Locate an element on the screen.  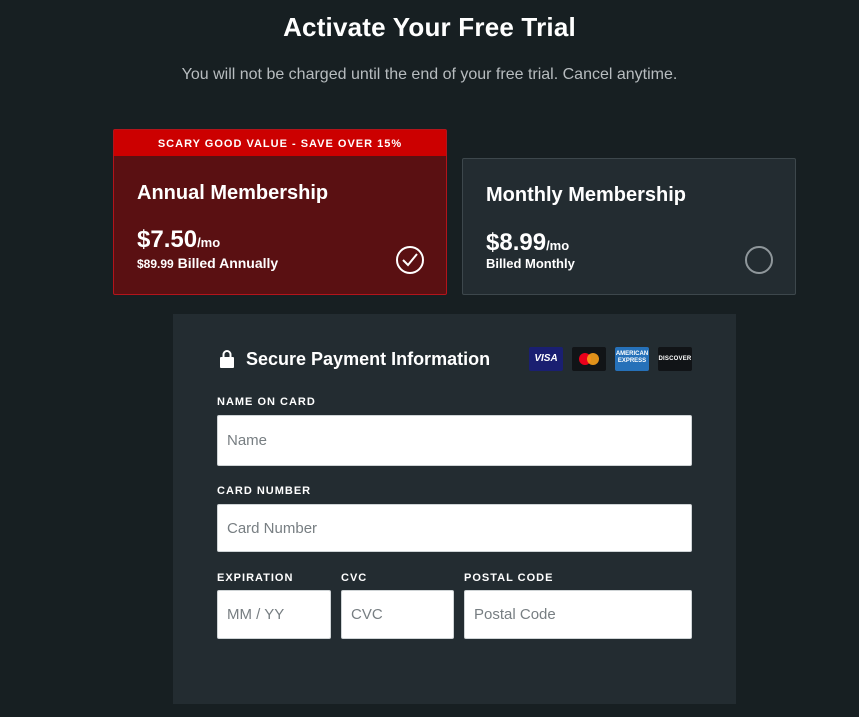
postal-code-label: POSTAL CODE is located at coordinates (509, 578).